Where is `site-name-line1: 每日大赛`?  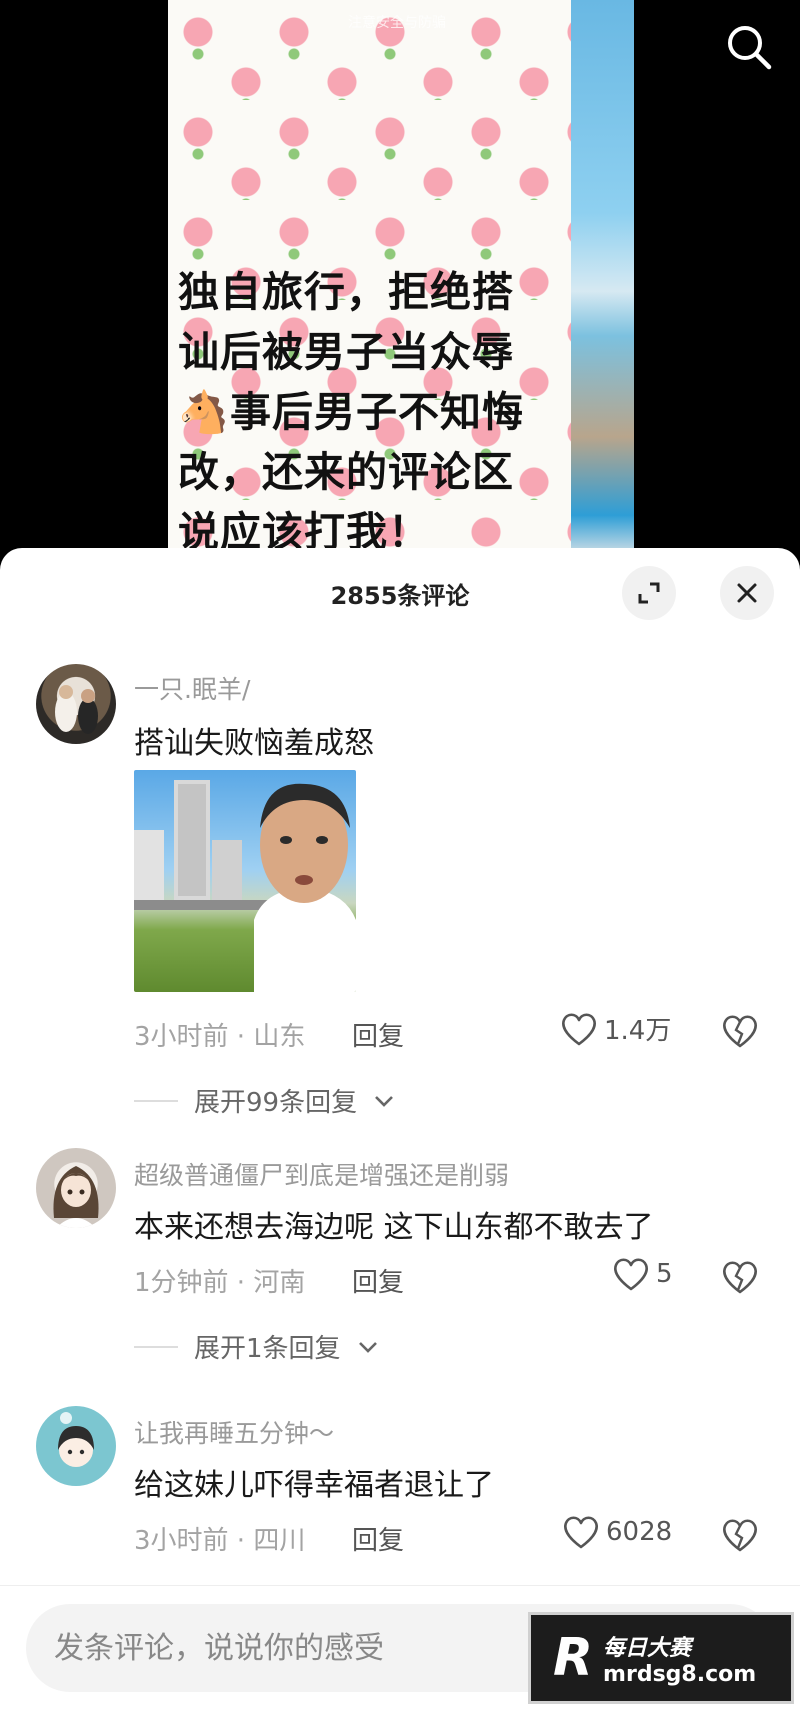 site-name-line1: 每日大赛 is located at coordinates (647, 1648).